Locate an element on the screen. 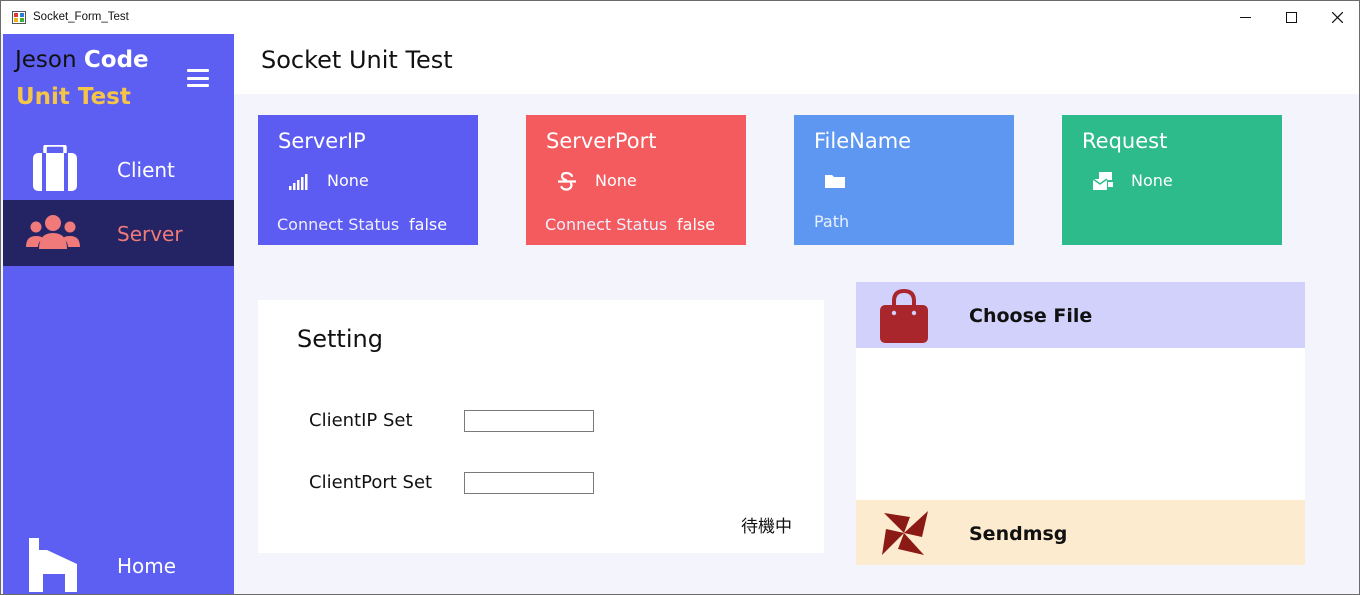  client-ip-label: ClientIP Set is located at coordinates (361, 420).